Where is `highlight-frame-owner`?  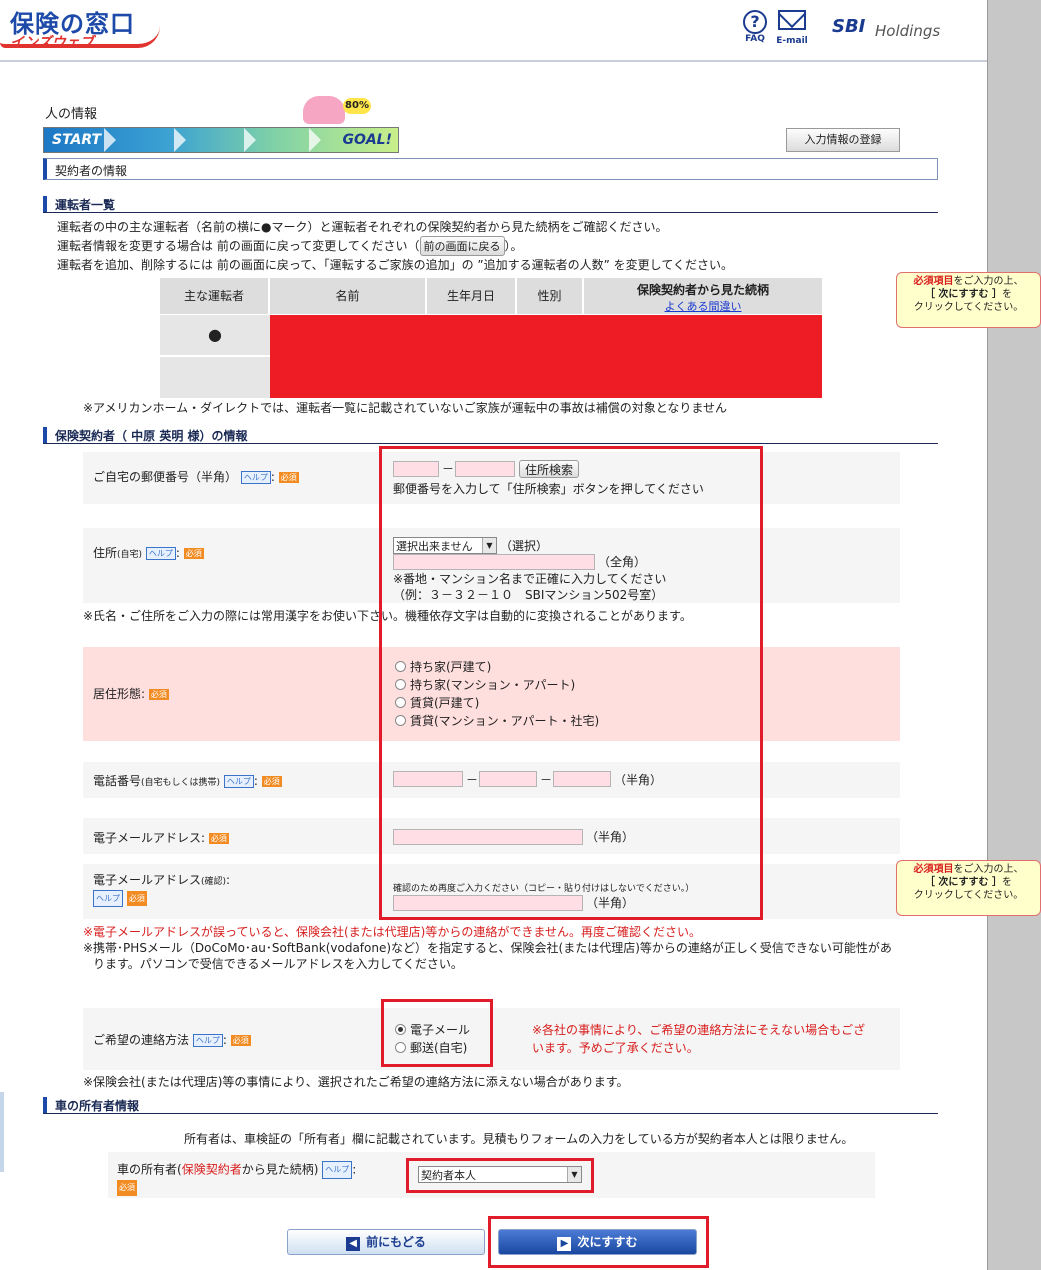 highlight-frame-owner is located at coordinates (500, 1175).